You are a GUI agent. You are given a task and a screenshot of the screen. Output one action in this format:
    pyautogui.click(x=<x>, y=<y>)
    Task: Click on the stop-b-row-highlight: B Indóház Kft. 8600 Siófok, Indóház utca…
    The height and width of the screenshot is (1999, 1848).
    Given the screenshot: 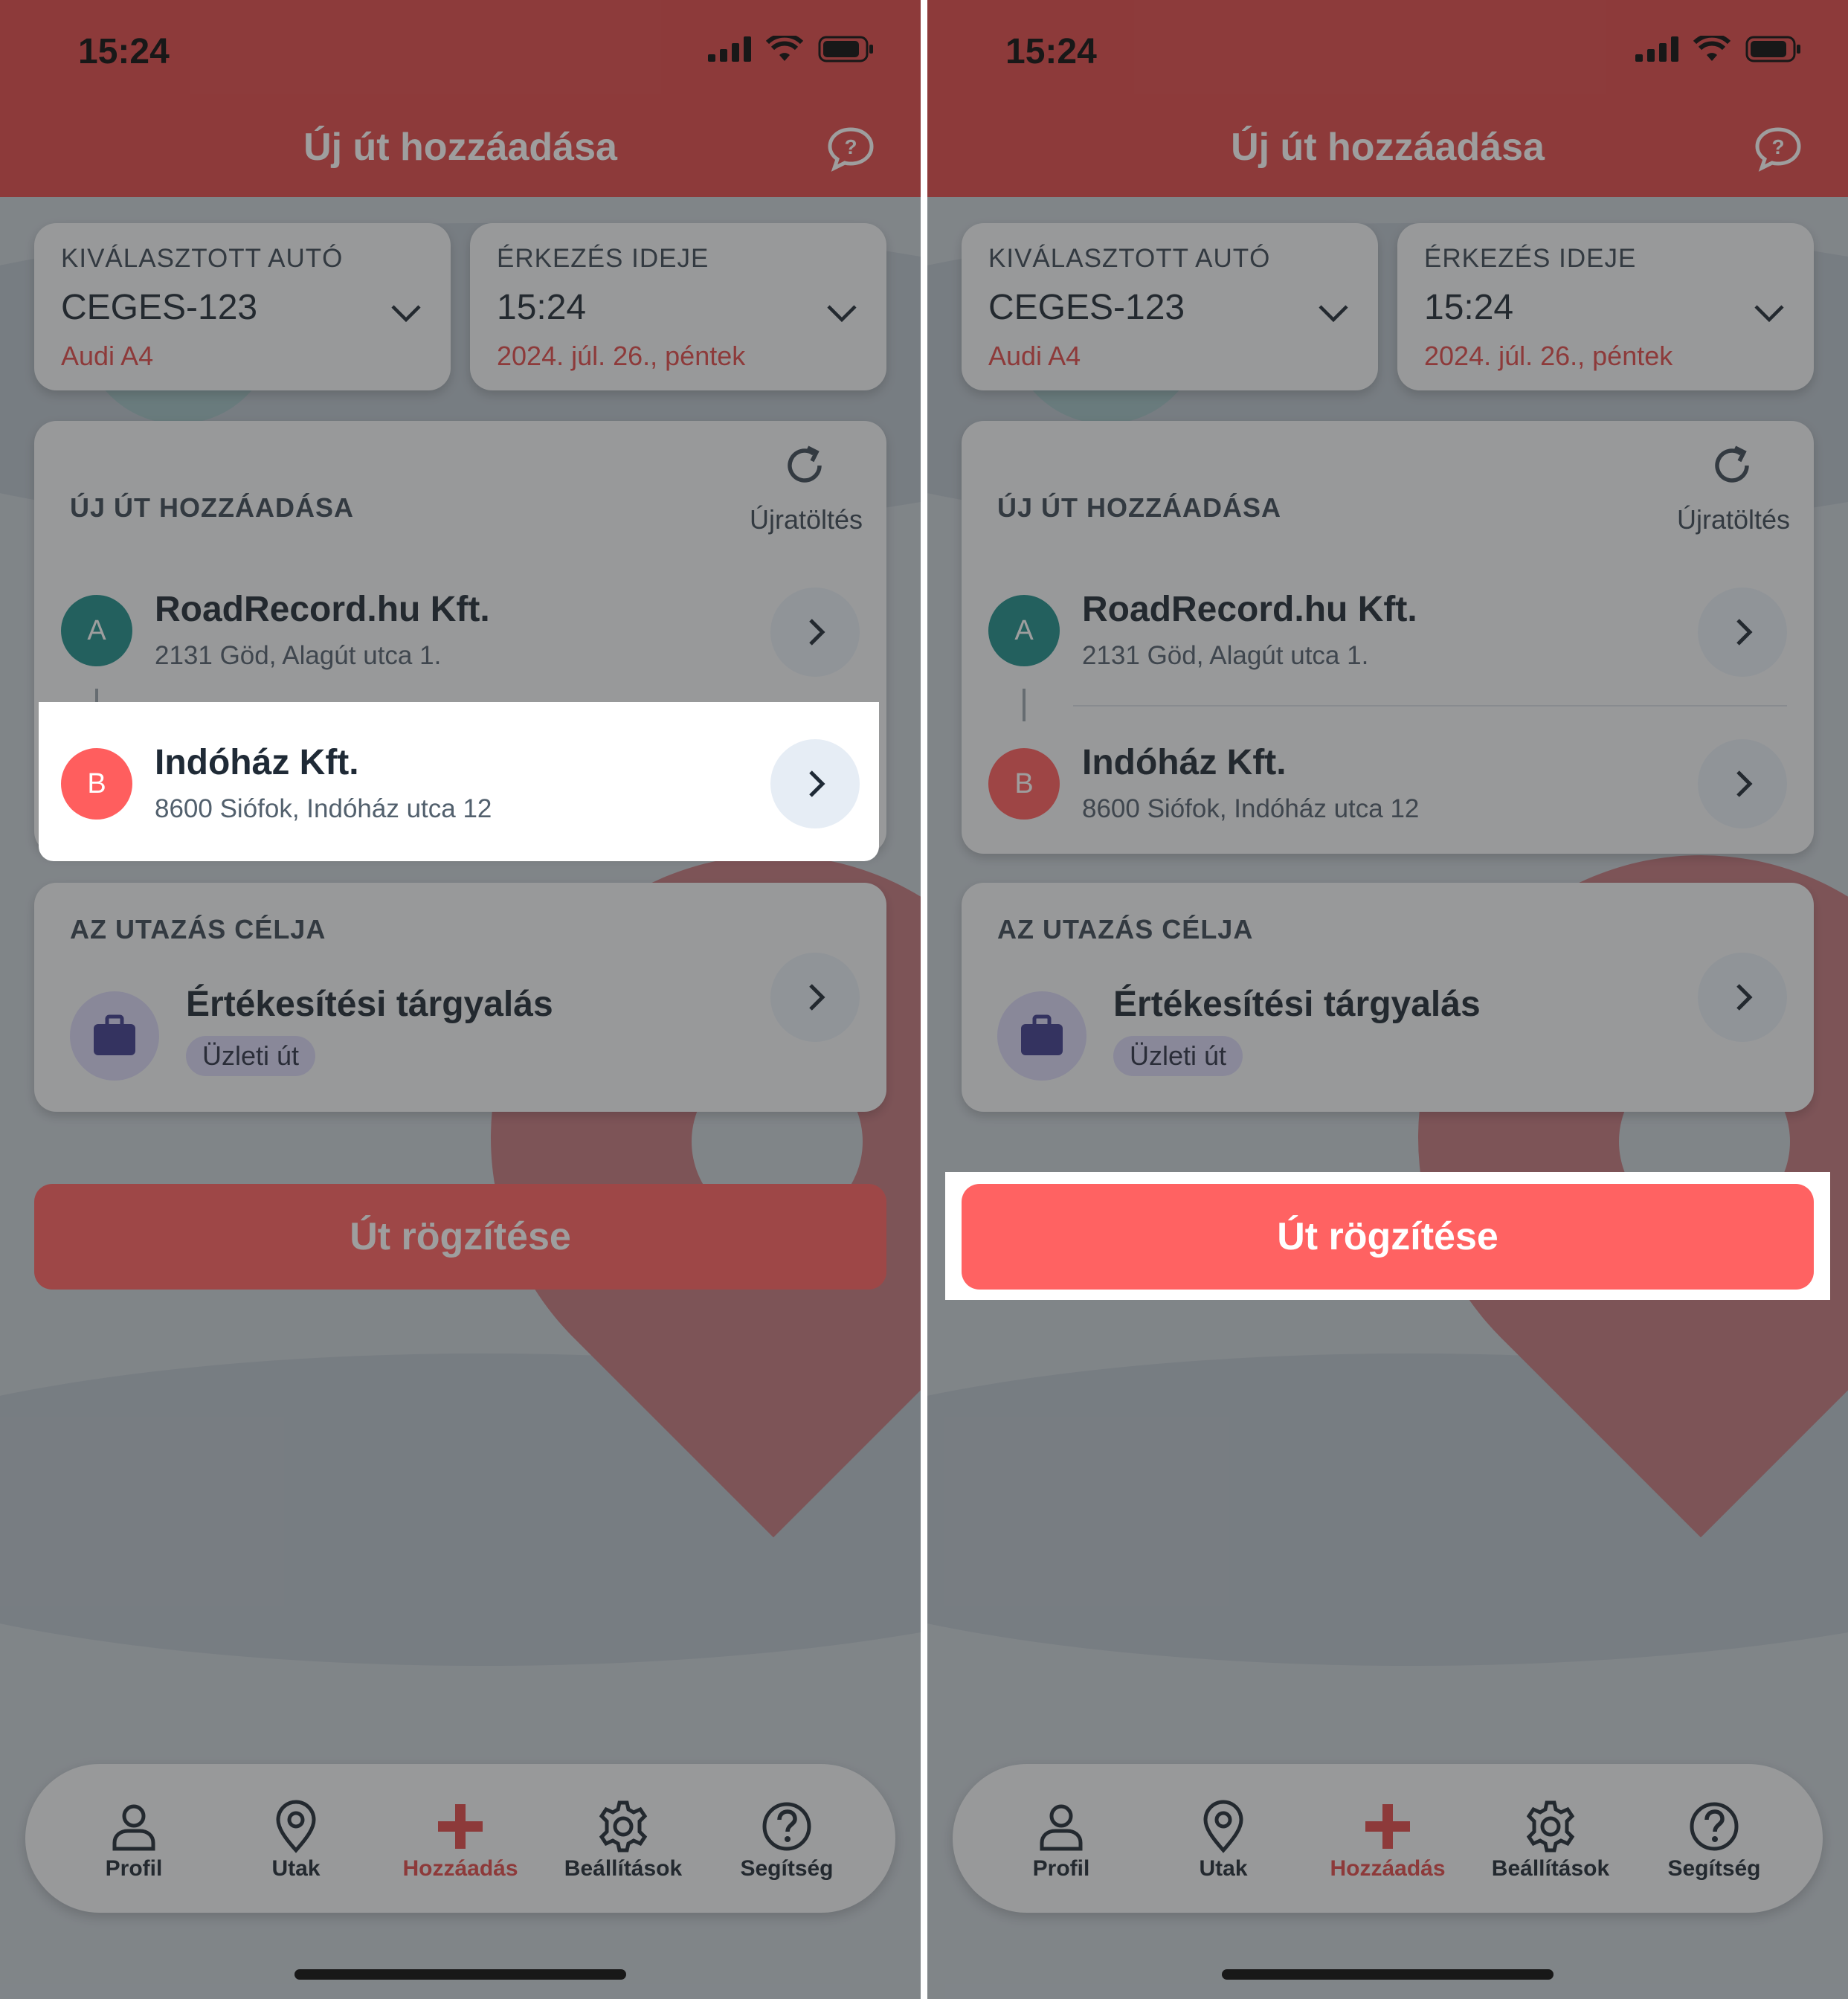 What is the action you would take?
    pyautogui.click(x=459, y=781)
    